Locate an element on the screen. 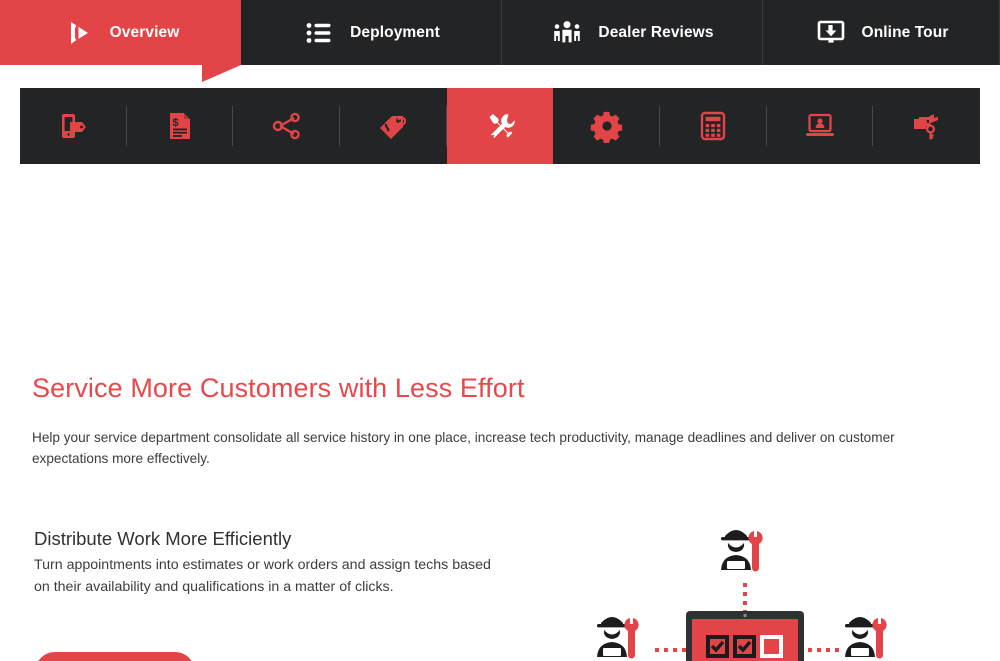 The height and width of the screenshot is (661, 1000). iconbar-item-service is located at coordinates (500, 126).